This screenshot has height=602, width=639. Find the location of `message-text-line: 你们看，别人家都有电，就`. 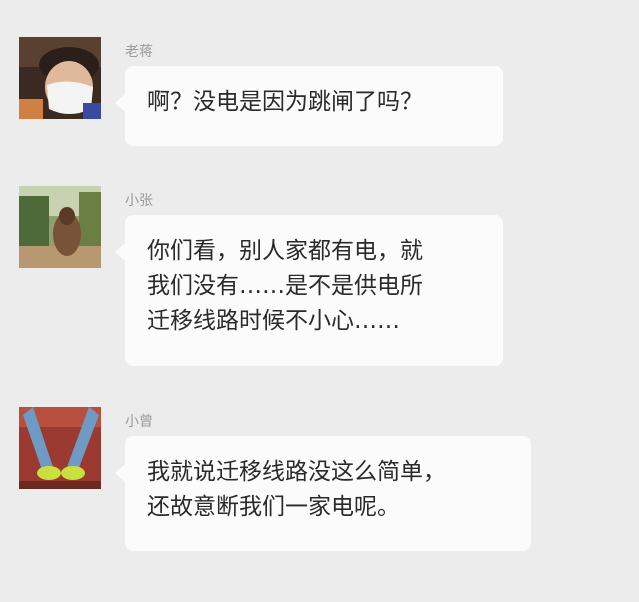

message-text-line: 你们看，别人家都有电，就 is located at coordinates (285, 251).